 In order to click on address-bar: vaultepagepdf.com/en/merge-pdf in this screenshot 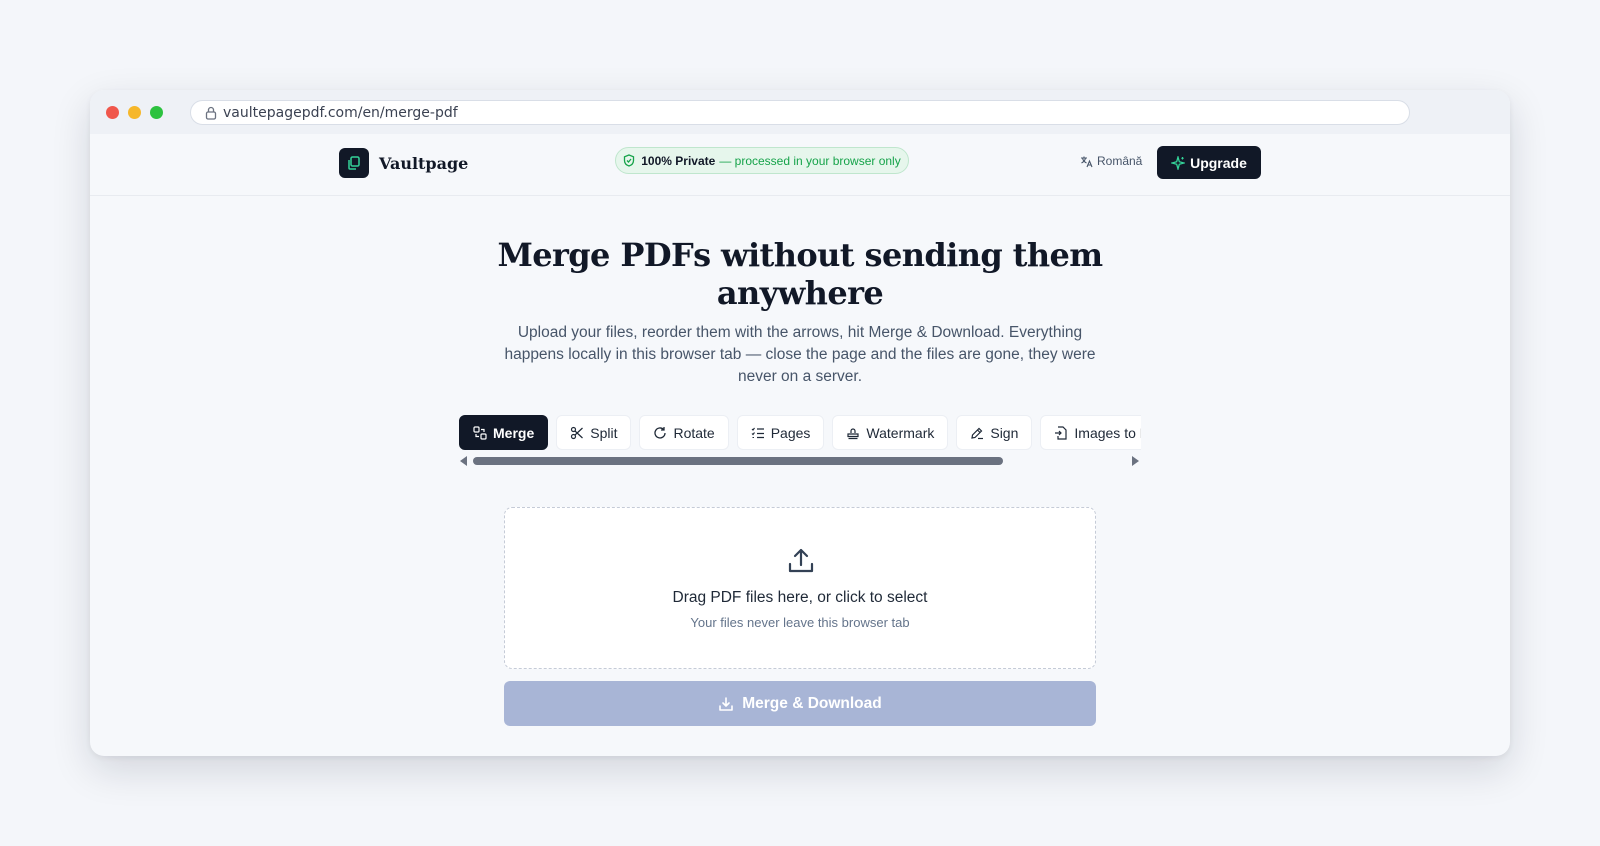, I will do `click(800, 112)`.